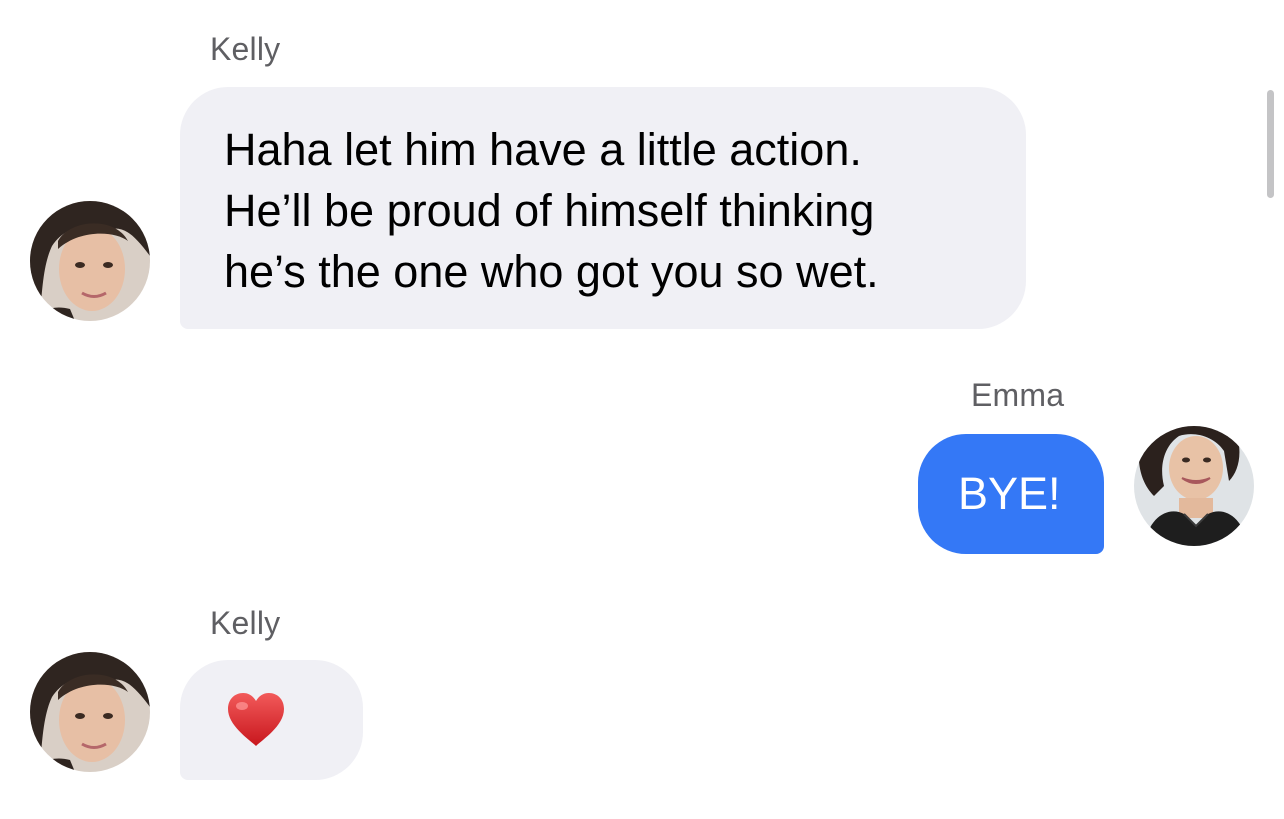 The image size is (1284, 819). Describe the element at coordinates (543, 149) in the screenshot. I see `message-line: Haha let him have a little action.` at that location.